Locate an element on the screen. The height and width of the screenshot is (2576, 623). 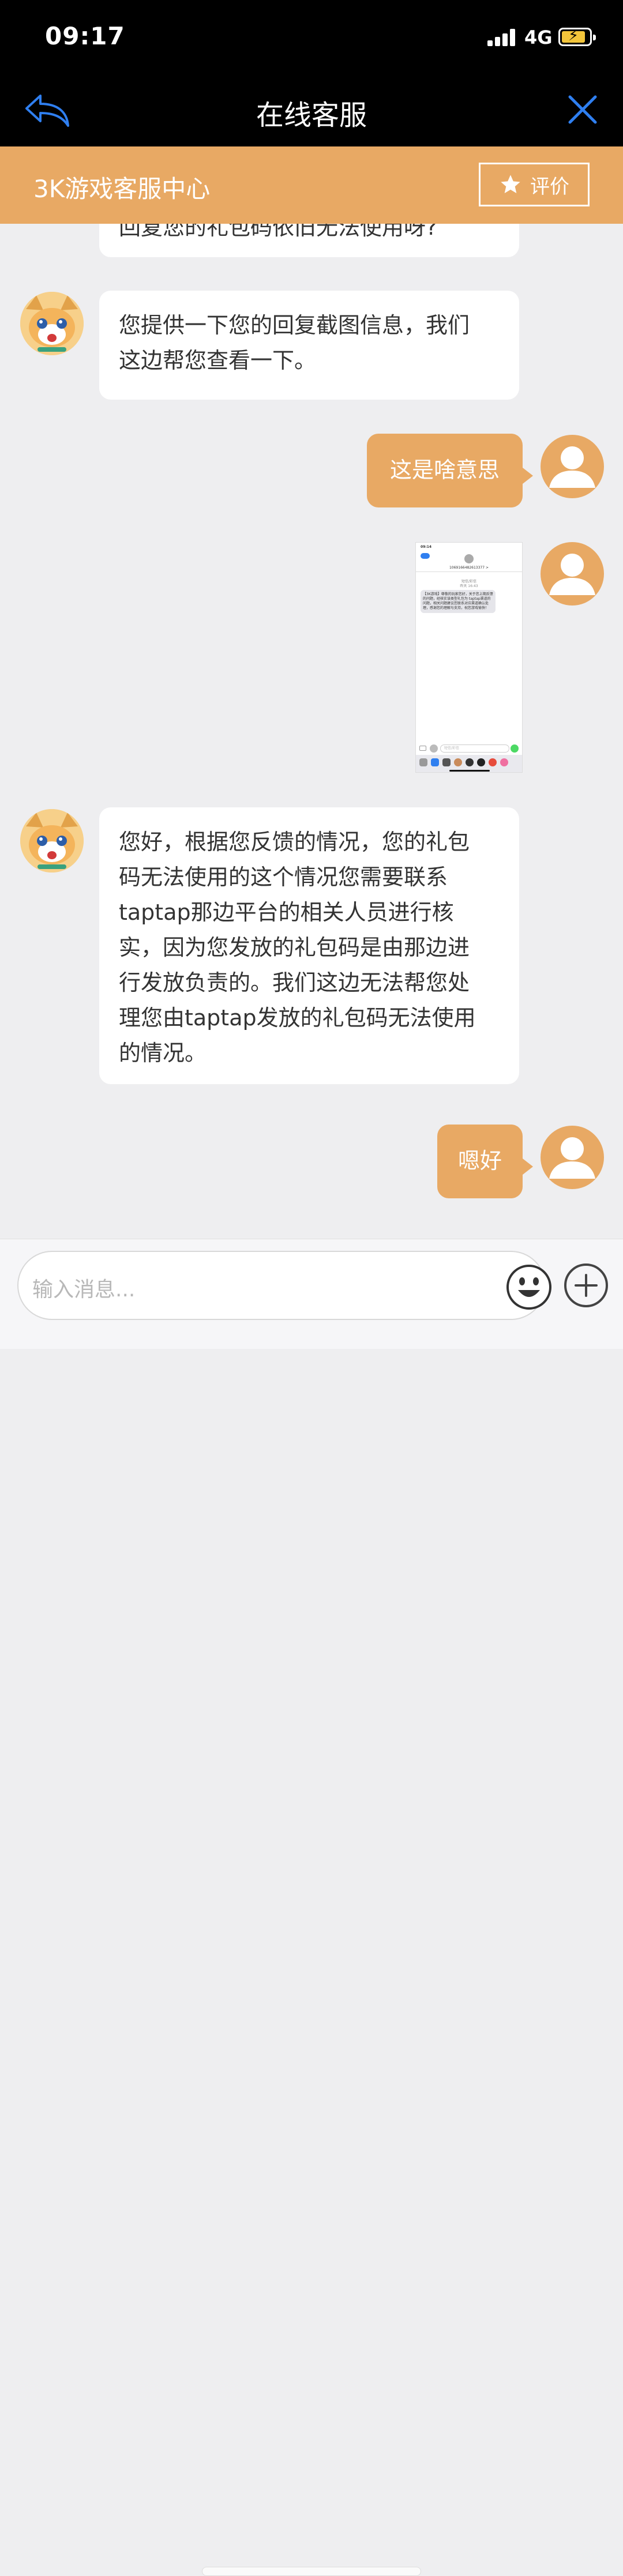
message-bubble-user: 这是啥意思 is located at coordinates (450, 470).